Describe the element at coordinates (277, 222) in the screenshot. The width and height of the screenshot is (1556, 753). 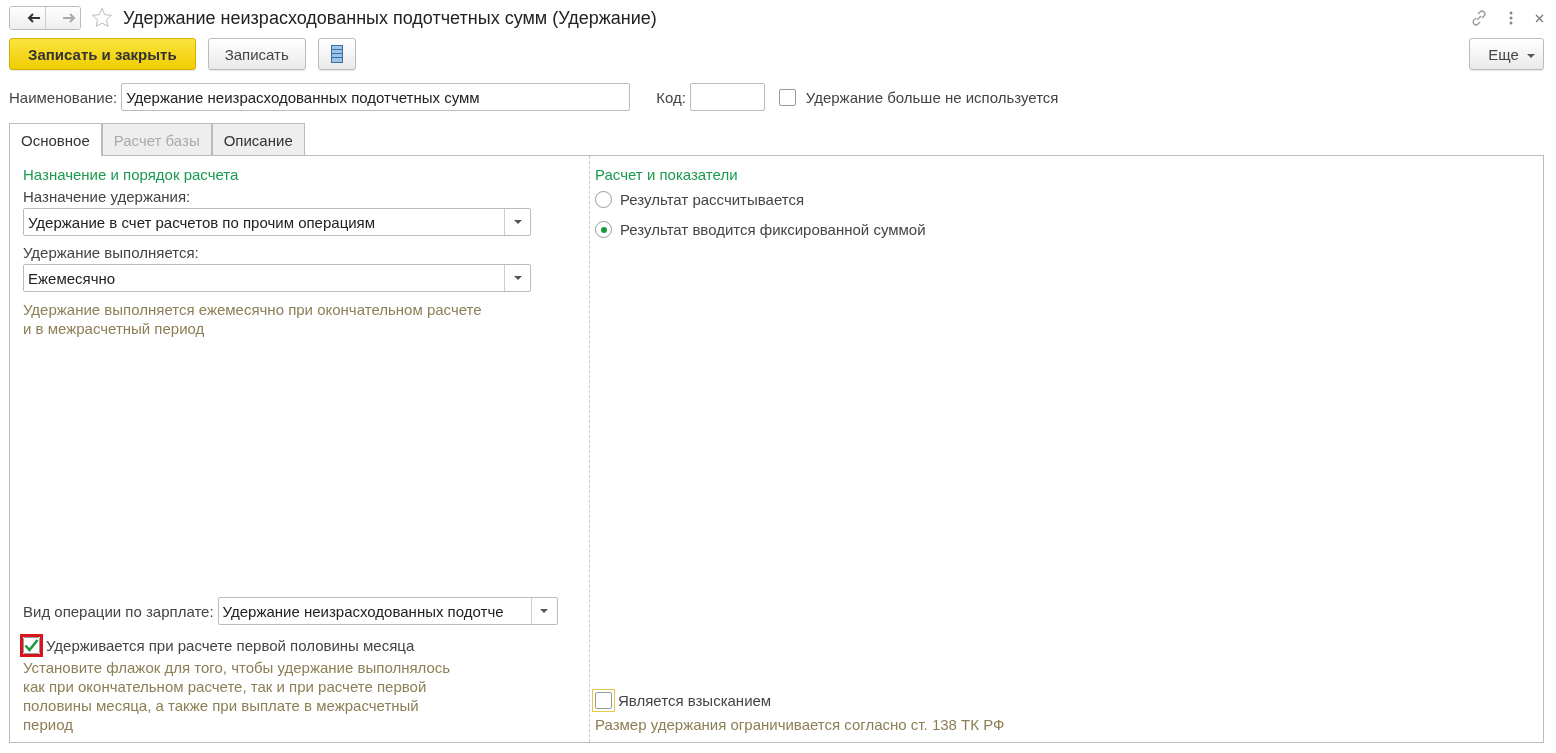
I see `dropdown-field: Удержание в счет расчетов по прочим операциям` at that location.